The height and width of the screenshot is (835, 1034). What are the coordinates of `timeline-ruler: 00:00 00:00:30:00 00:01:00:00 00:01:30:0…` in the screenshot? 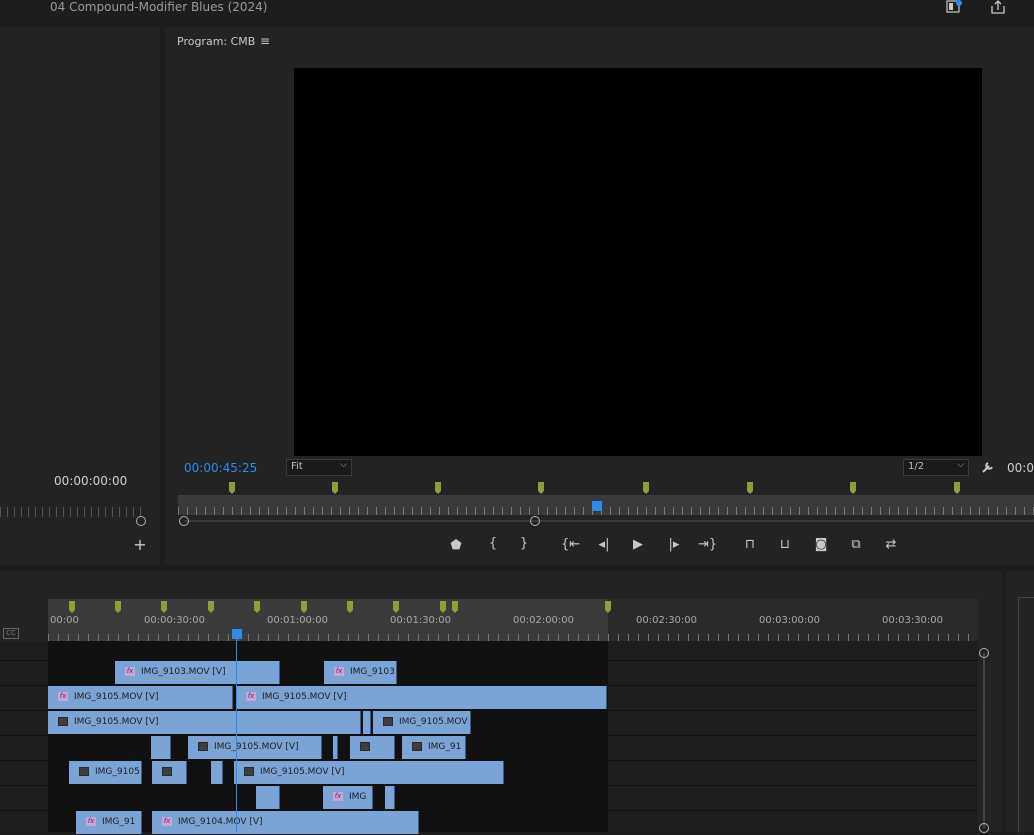 It's located at (513, 620).